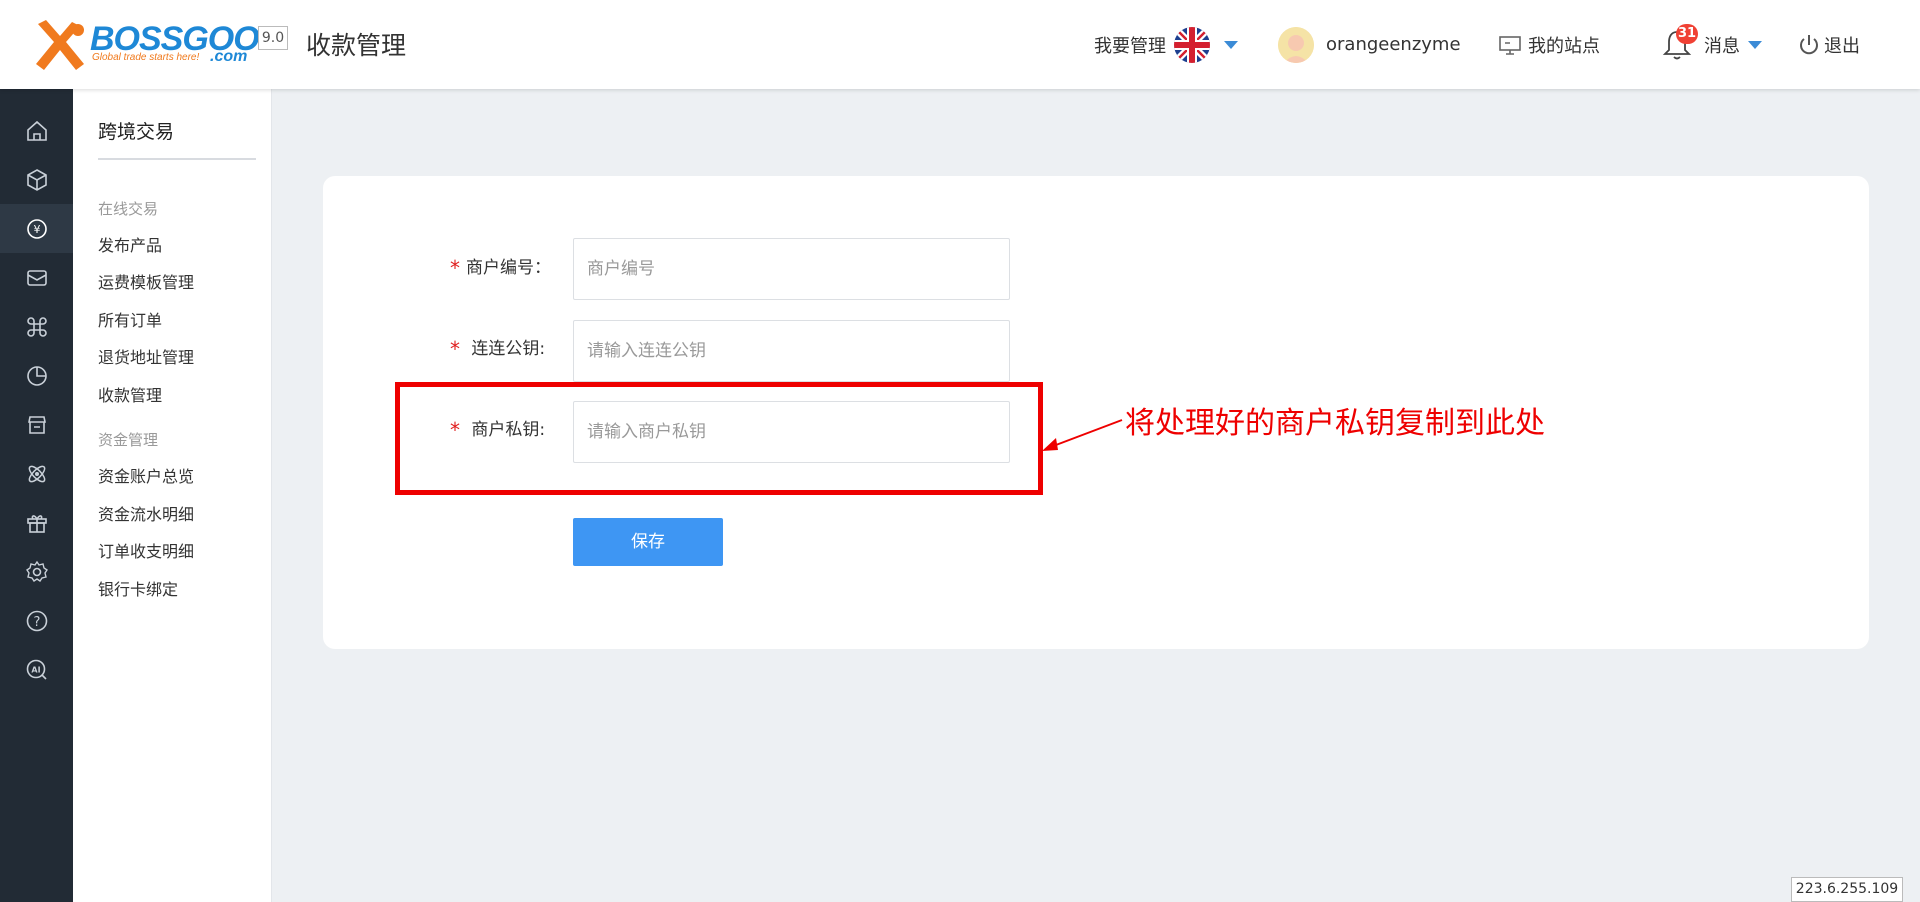 The width and height of the screenshot is (1920, 902). What do you see at coordinates (1564, 46) in the screenshot?
I see `my-site-label: 我的站点` at bounding box center [1564, 46].